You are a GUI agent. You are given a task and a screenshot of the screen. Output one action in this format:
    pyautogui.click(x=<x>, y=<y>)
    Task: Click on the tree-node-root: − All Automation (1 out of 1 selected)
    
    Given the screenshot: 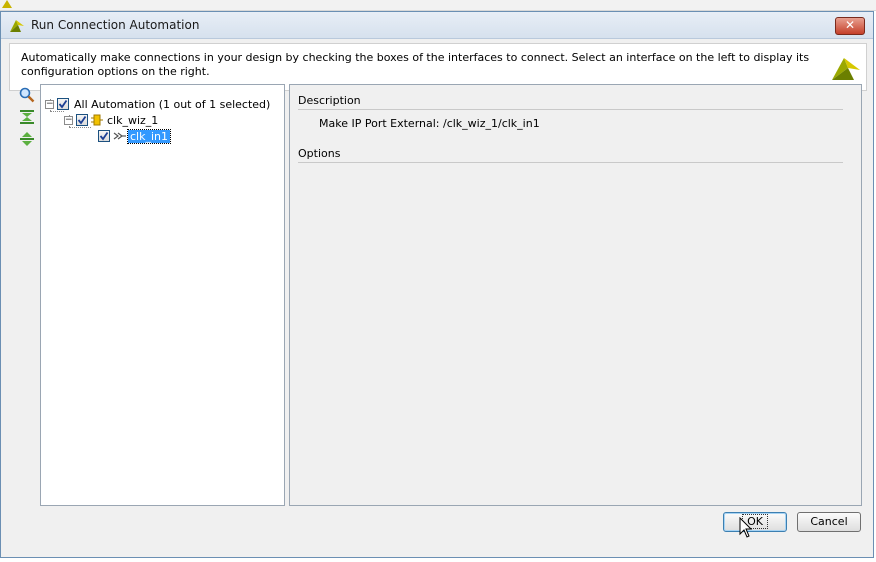 What is the action you would take?
    pyautogui.click(x=158, y=104)
    